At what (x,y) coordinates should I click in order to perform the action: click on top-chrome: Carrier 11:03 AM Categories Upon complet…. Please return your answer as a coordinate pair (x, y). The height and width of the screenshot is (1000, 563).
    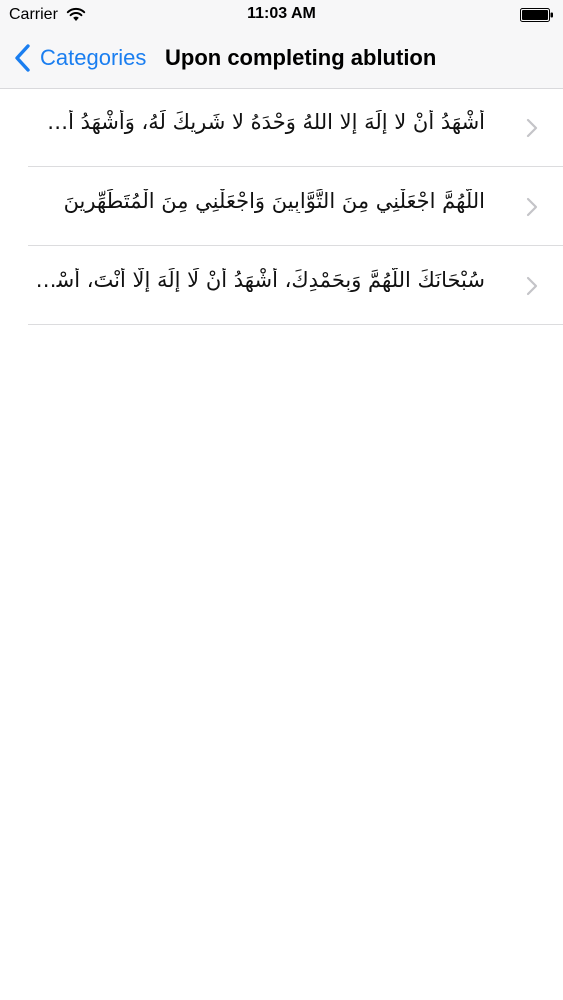
    Looking at the image, I should click on (281, 44).